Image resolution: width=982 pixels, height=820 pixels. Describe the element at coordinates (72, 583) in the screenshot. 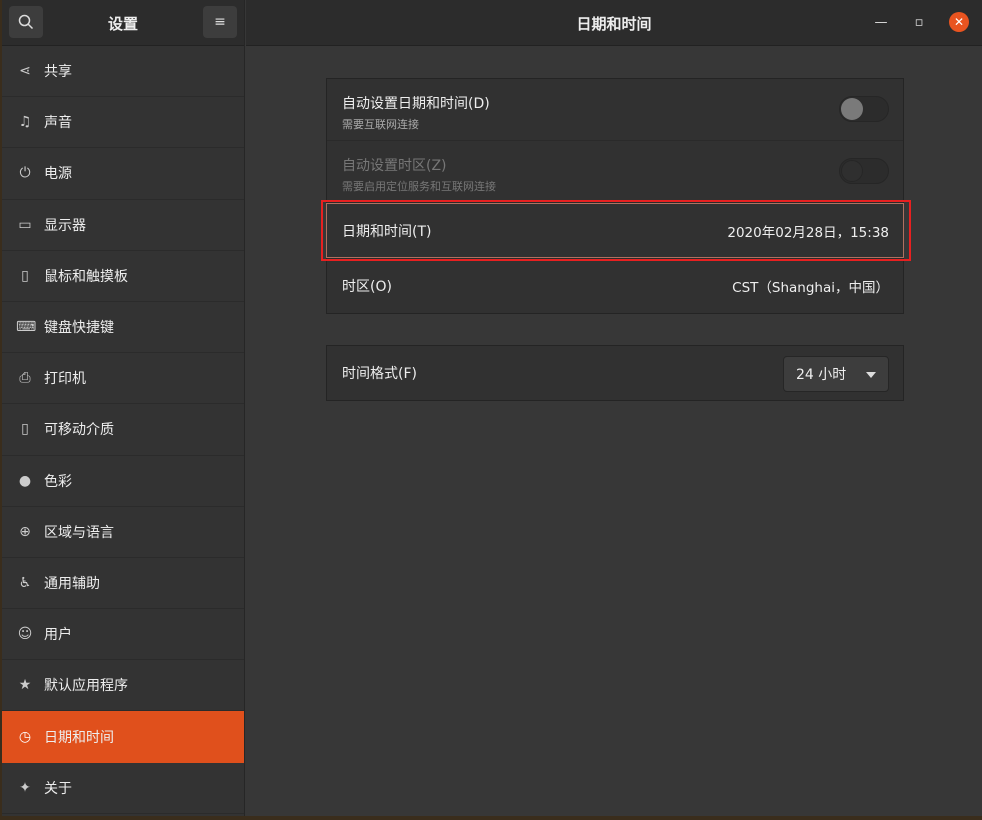

I see `sidebar-item-label: 通用辅助` at that location.